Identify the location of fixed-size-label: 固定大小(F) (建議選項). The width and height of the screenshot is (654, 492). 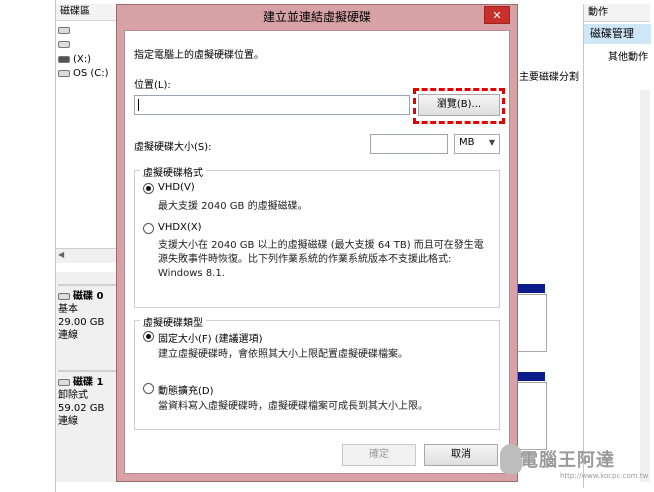
(210, 337).